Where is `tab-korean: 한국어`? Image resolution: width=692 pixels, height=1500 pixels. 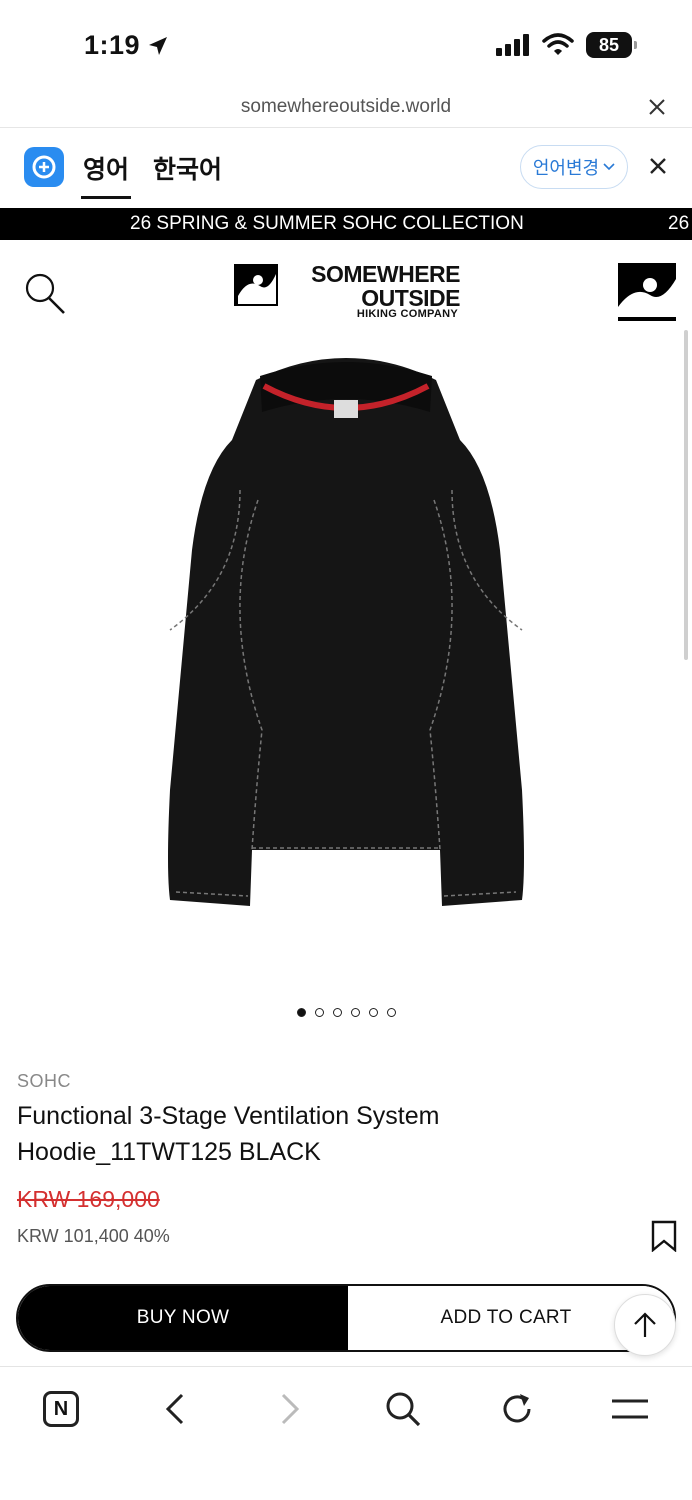
tab-korean: 한국어 is located at coordinates (187, 168).